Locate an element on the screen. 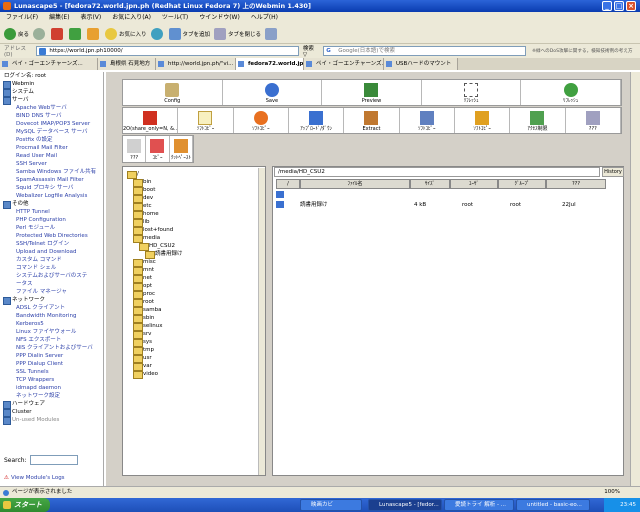  view-modules-logs-link: View Module's Logs is located at coordinates (34, 478).